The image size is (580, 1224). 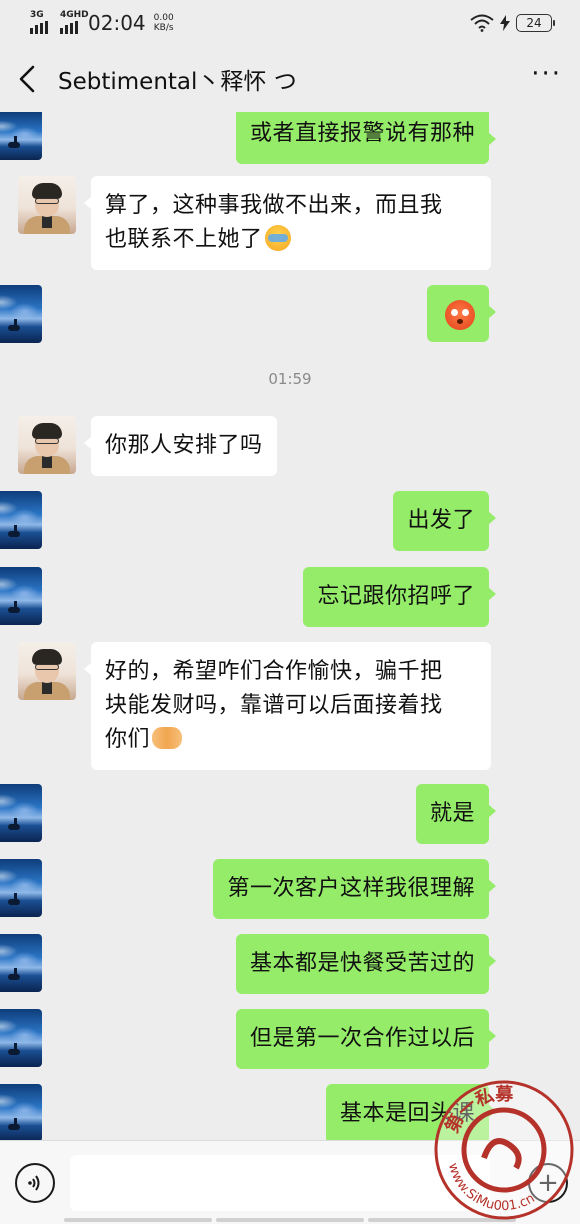 I want to click on message-bubble-outgoing: 但是第一次合作过以后, so click(x=366, y=1039).